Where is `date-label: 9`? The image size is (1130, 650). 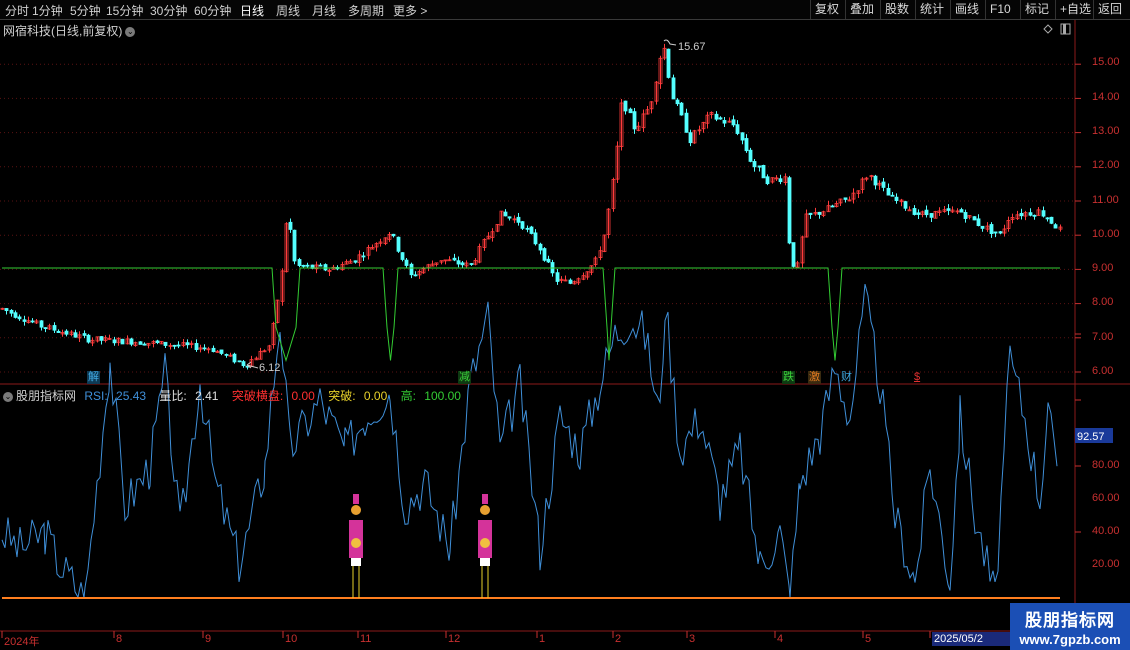 date-label: 9 is located at coordinates (208, 639).